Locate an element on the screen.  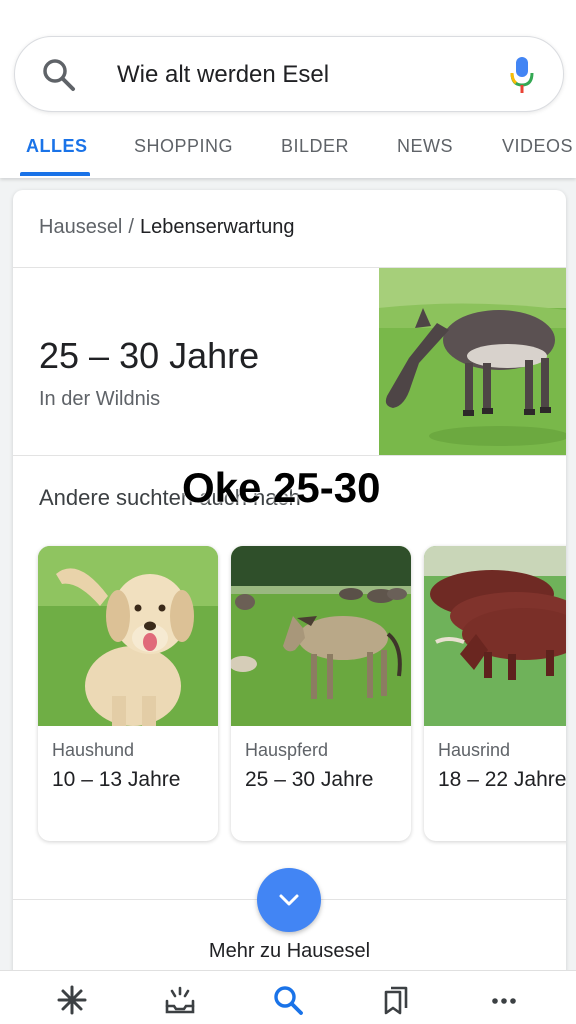
related-years: 25 – 30 Jahre is located at coordinates (309, 779).